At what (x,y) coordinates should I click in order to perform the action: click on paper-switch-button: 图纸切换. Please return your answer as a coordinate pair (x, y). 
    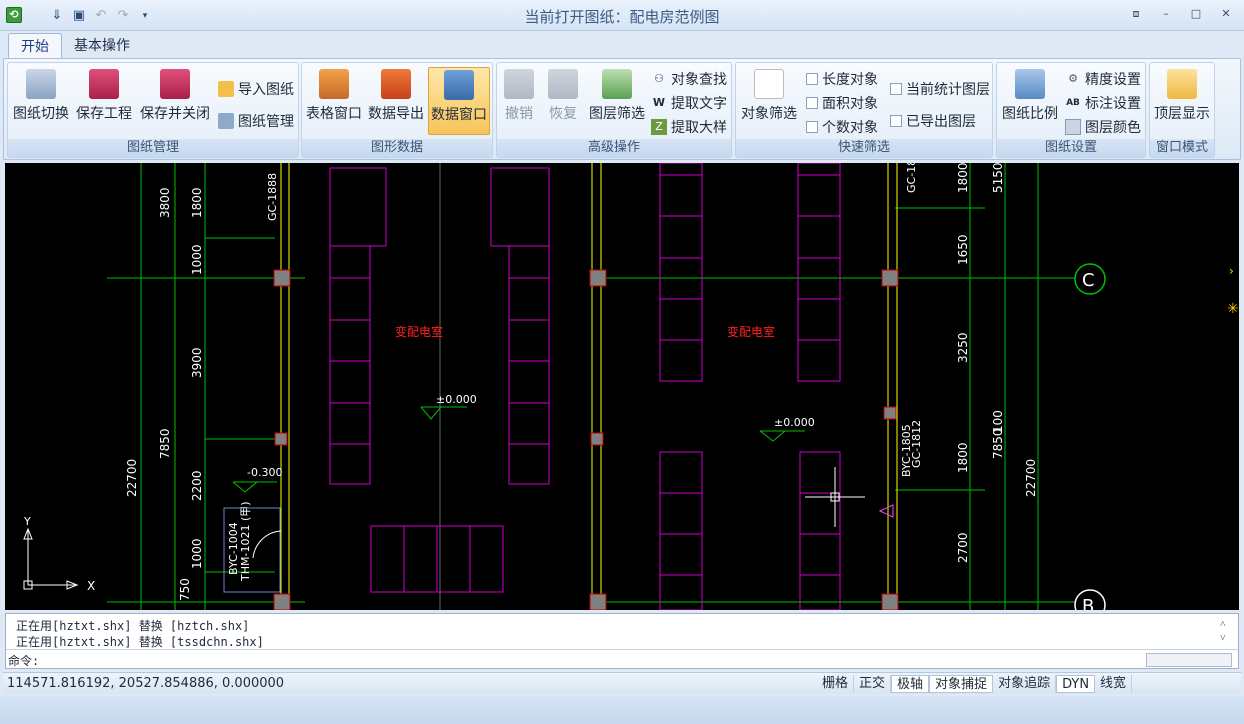
    Looking at the image, I should click on (41, 101).